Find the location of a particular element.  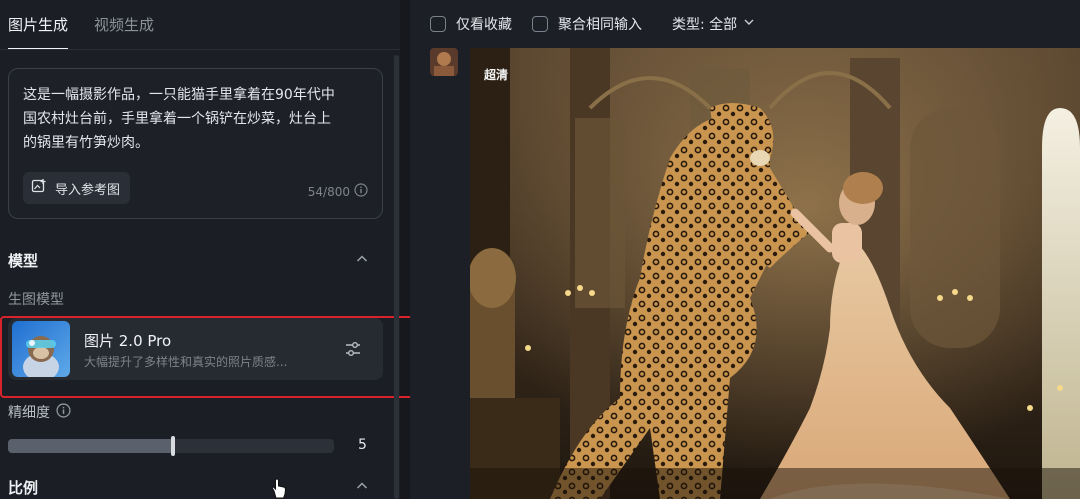

model-name: 图片 2.0 Pro is located at coordinates (128, 341).